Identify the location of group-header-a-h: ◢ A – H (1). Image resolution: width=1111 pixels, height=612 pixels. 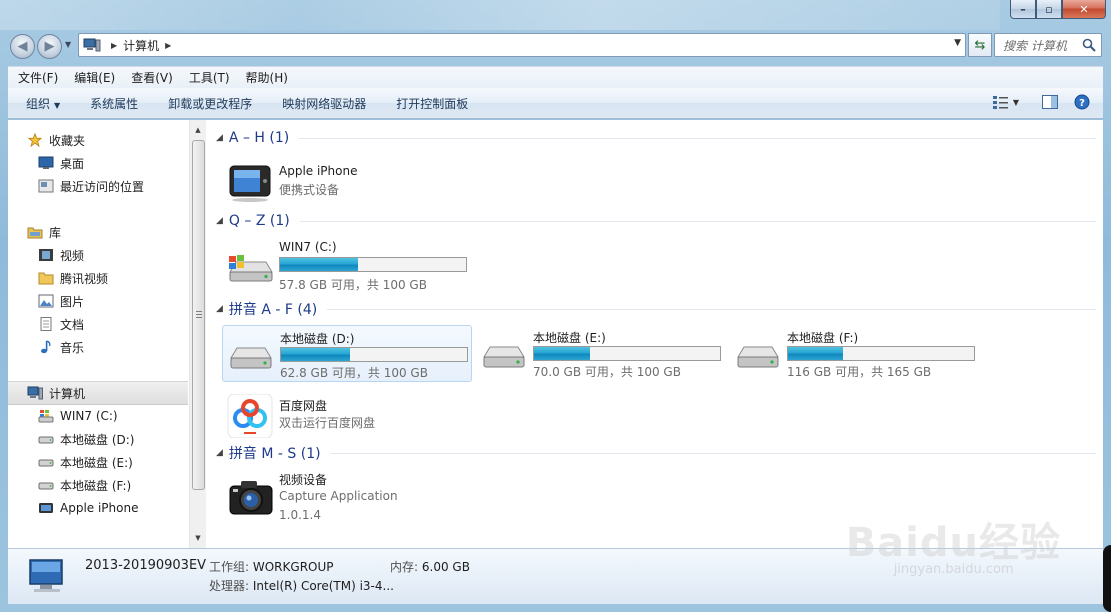
(656, 138).